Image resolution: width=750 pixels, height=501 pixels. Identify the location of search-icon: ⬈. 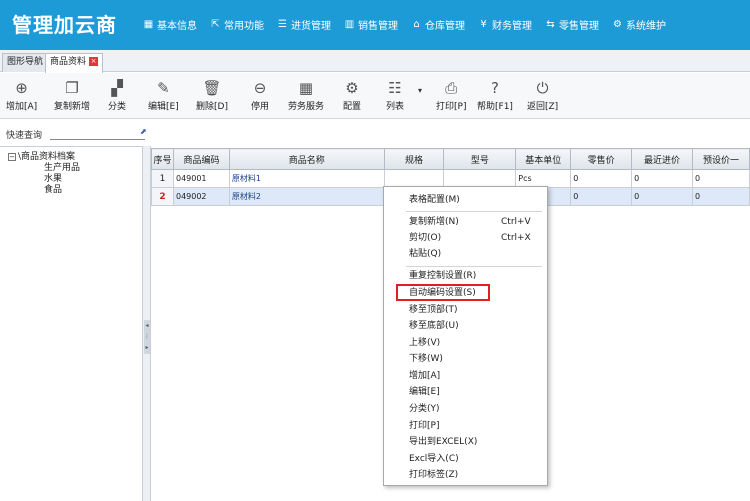
(143, 131).